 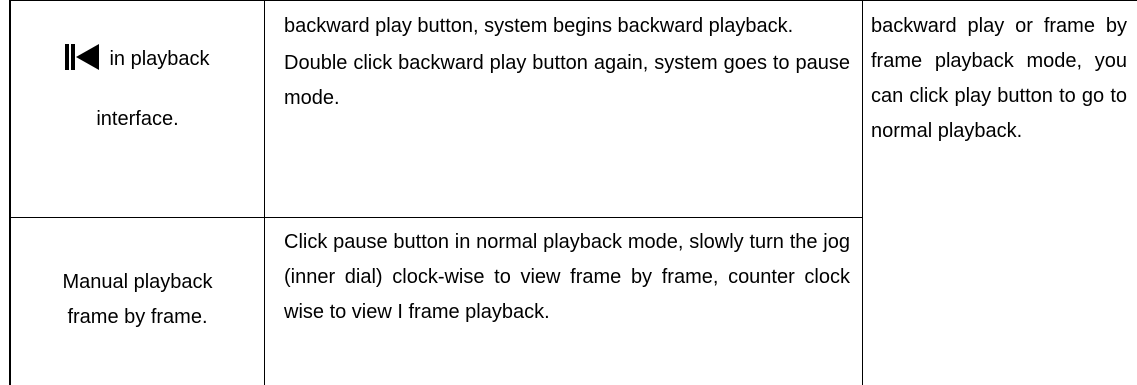 I want to click on row2-label-cell: Manual playback frame by frame., so click(x=137, y=300).